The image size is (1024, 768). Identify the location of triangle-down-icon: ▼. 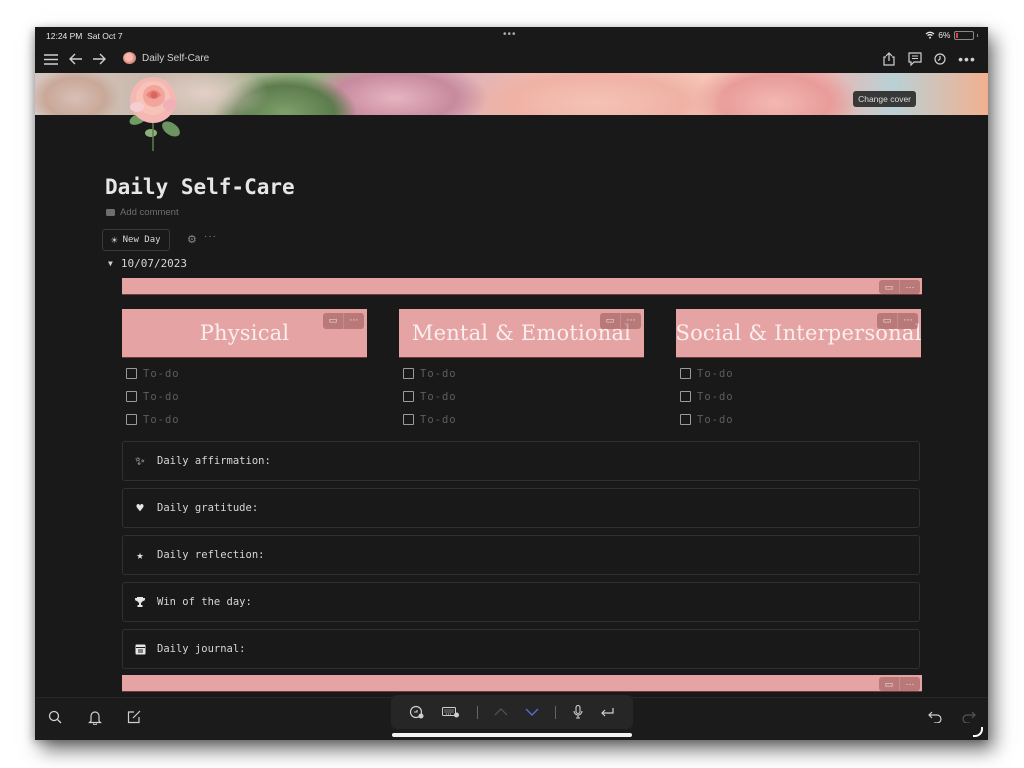
(110, 263).